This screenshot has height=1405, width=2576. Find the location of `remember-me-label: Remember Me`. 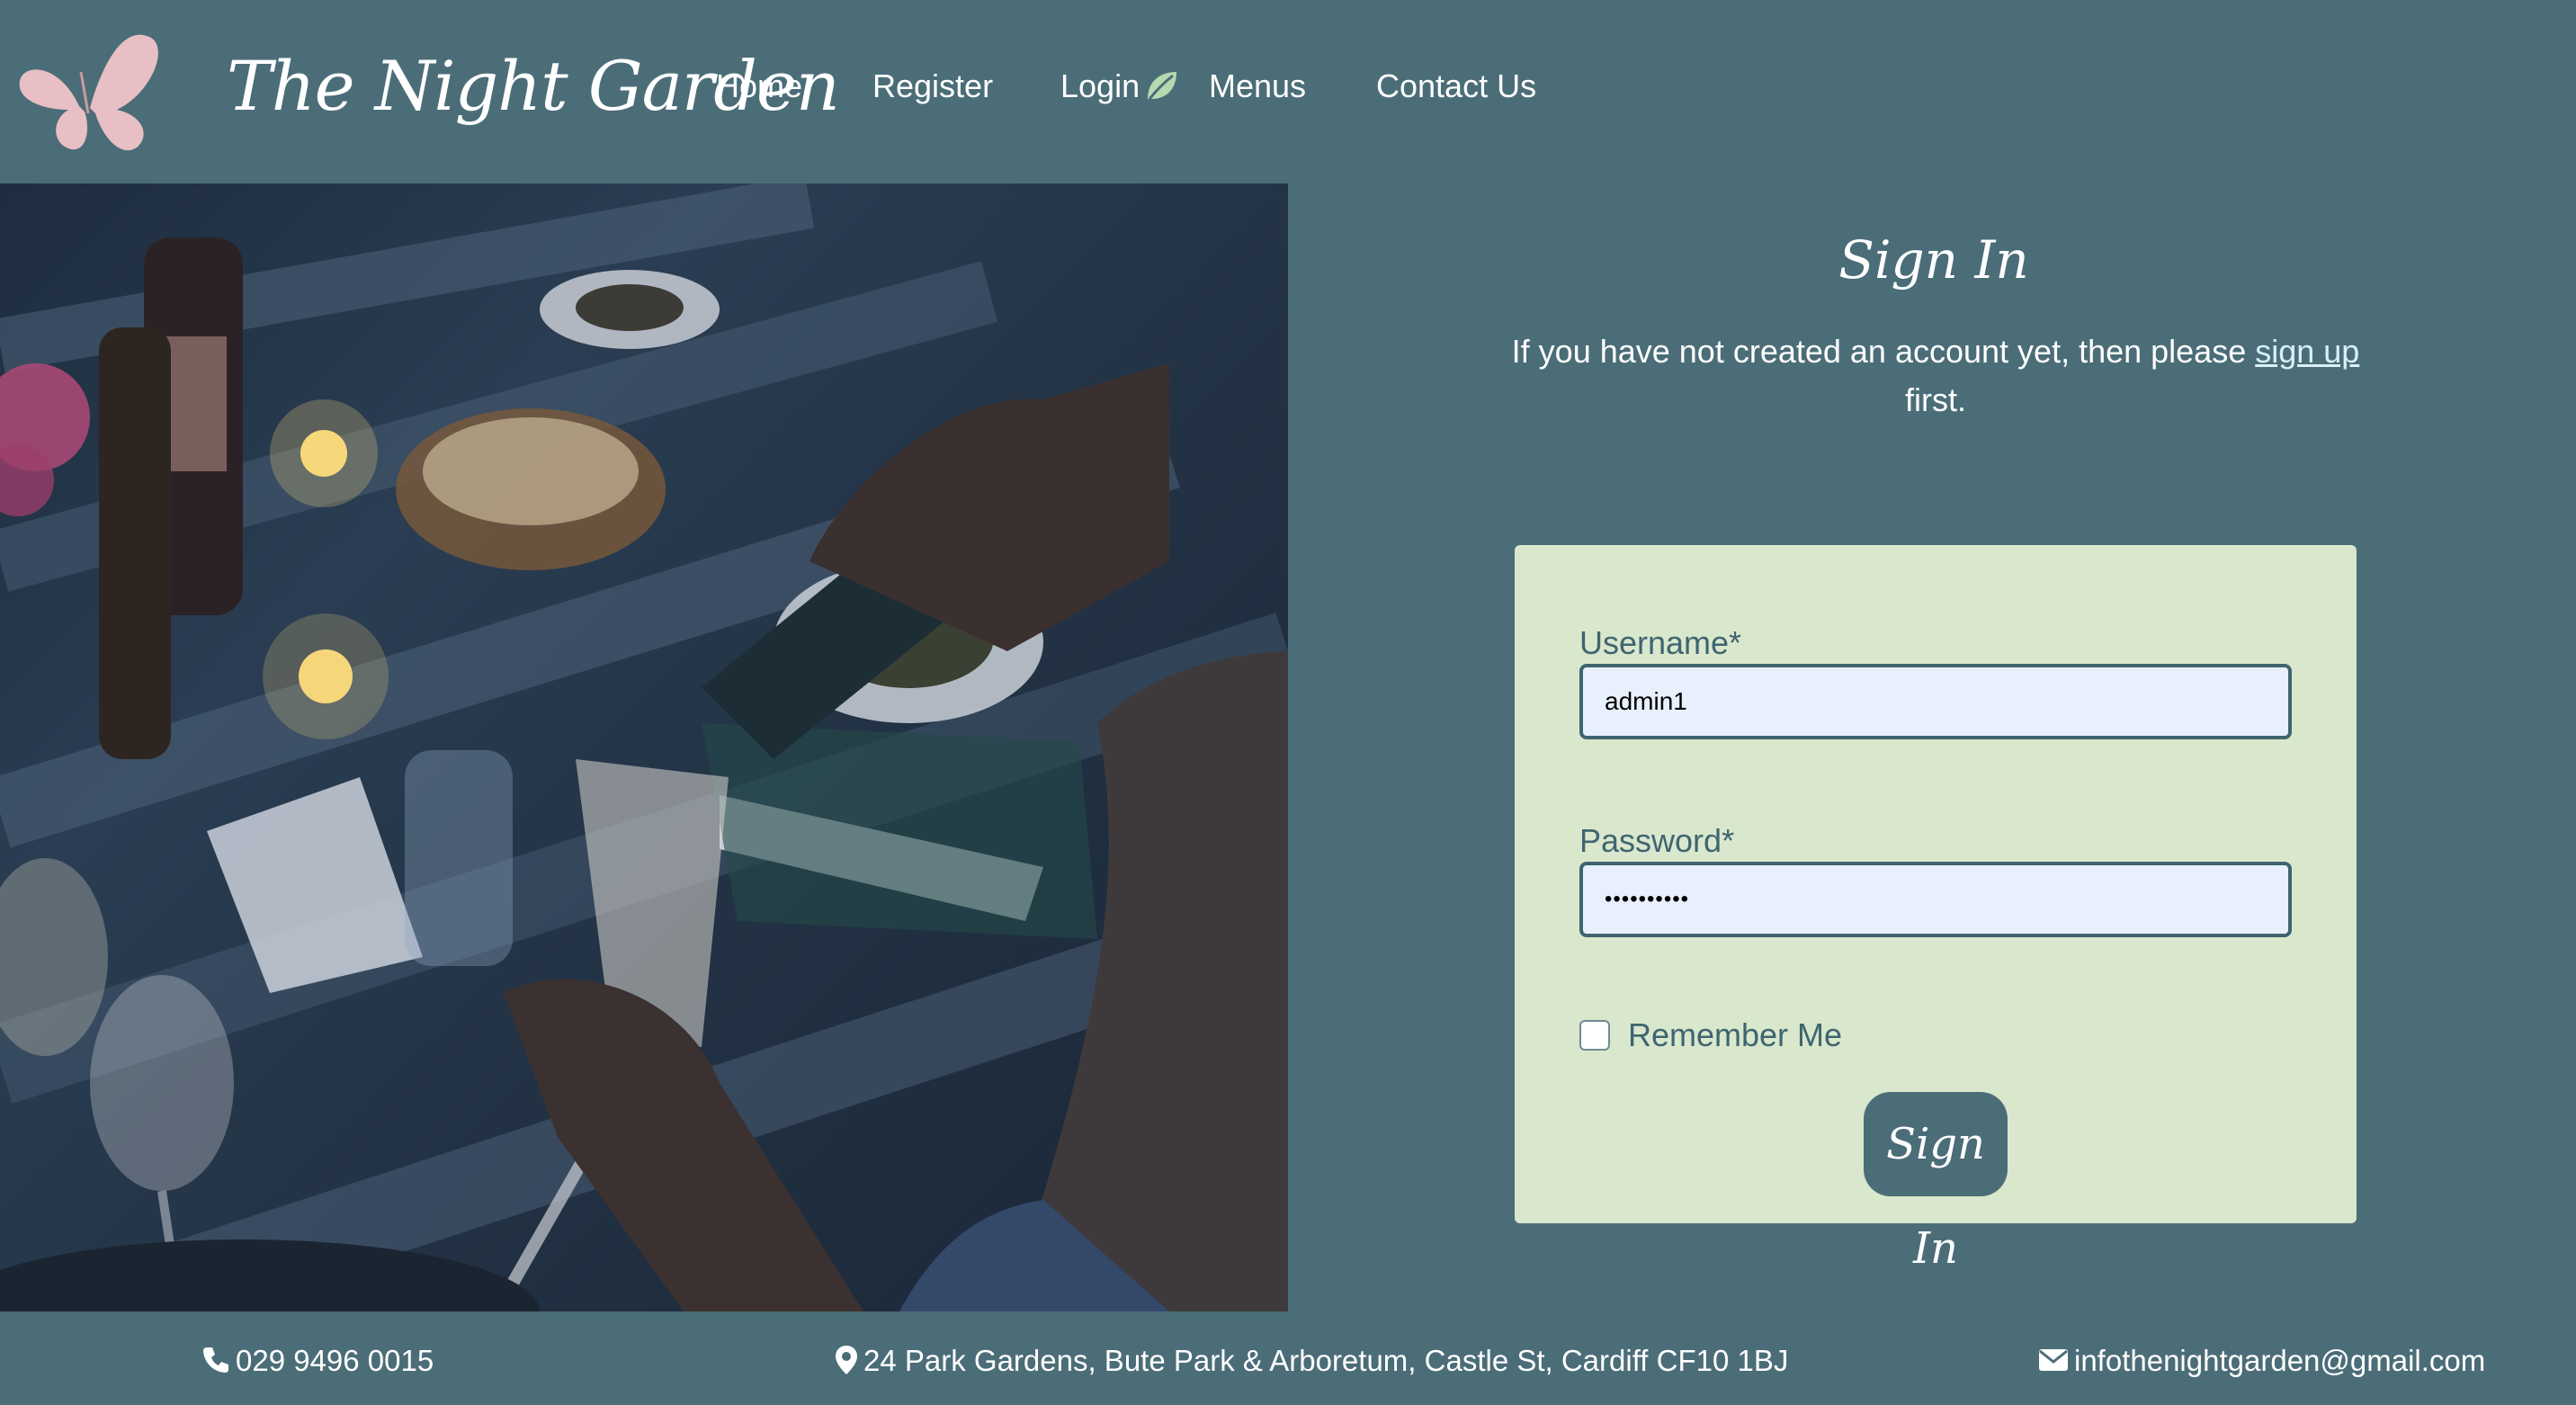

remember-me-label: Remember Me is located at coordinates (1735, 1036).